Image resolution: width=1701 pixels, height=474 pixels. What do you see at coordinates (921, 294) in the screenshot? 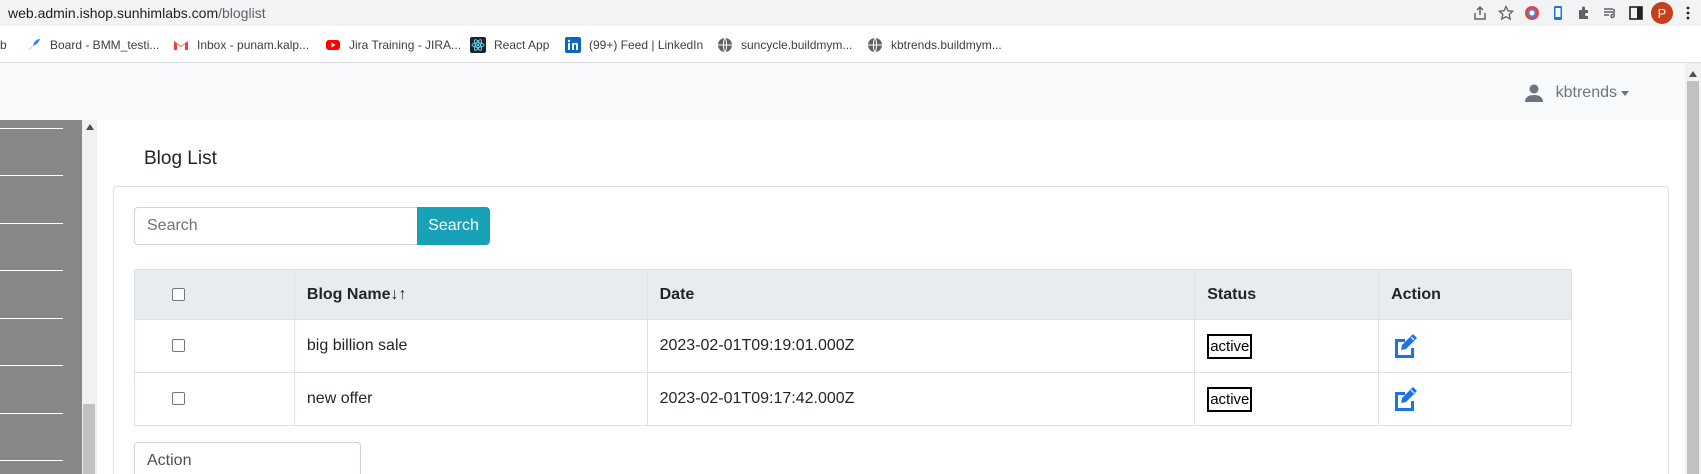
I see `column-header-date: Date` at bounding box center [921, 294].